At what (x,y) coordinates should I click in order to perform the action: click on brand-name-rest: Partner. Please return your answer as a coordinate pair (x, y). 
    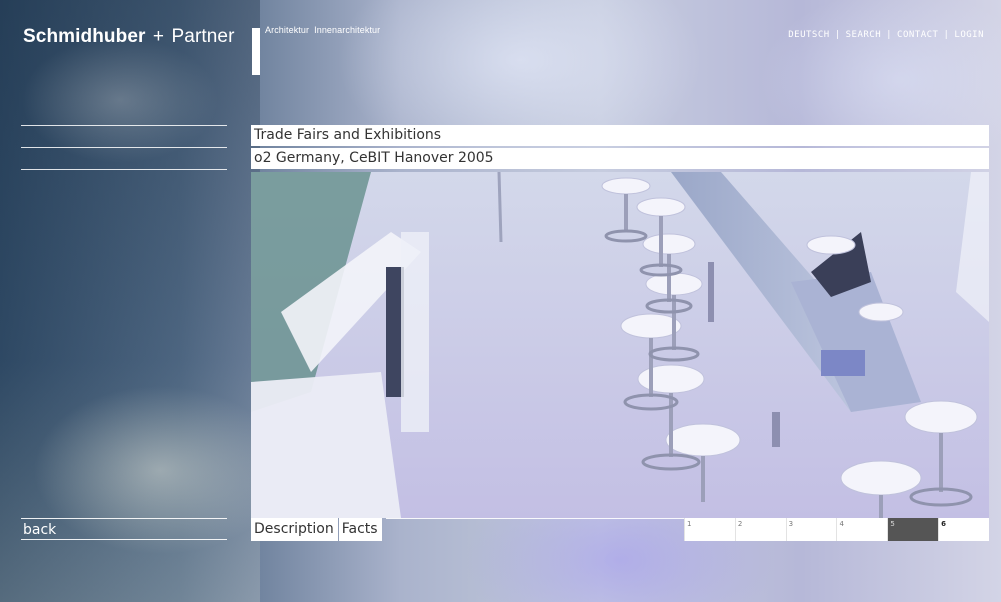
    Looking at the image, I should click on (203, 36).